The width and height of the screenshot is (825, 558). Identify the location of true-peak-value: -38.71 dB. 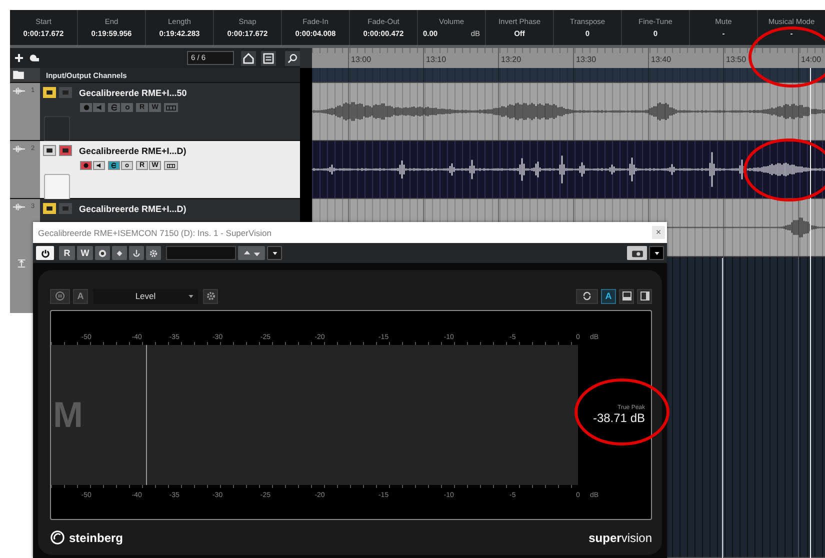
(618, 418).